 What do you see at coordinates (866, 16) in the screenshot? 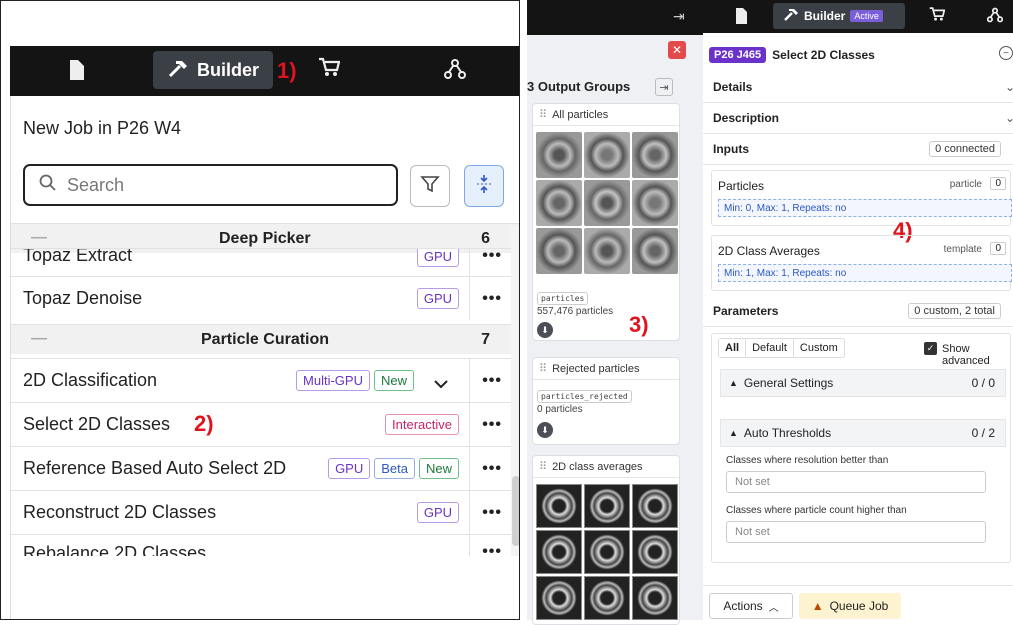
I see `active-badge: Active` at bounding box center [866, 16].